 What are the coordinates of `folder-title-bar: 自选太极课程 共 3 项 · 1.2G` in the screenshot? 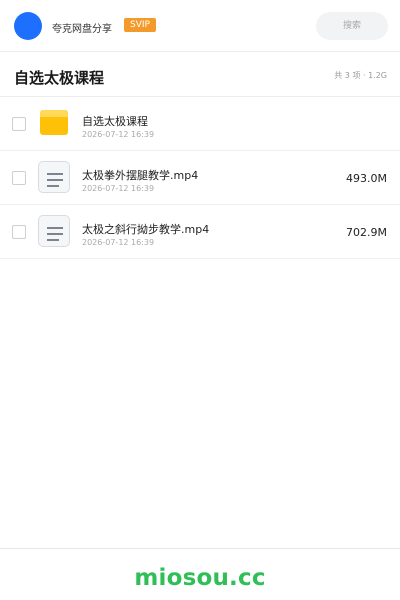 It's located at (200, 75).